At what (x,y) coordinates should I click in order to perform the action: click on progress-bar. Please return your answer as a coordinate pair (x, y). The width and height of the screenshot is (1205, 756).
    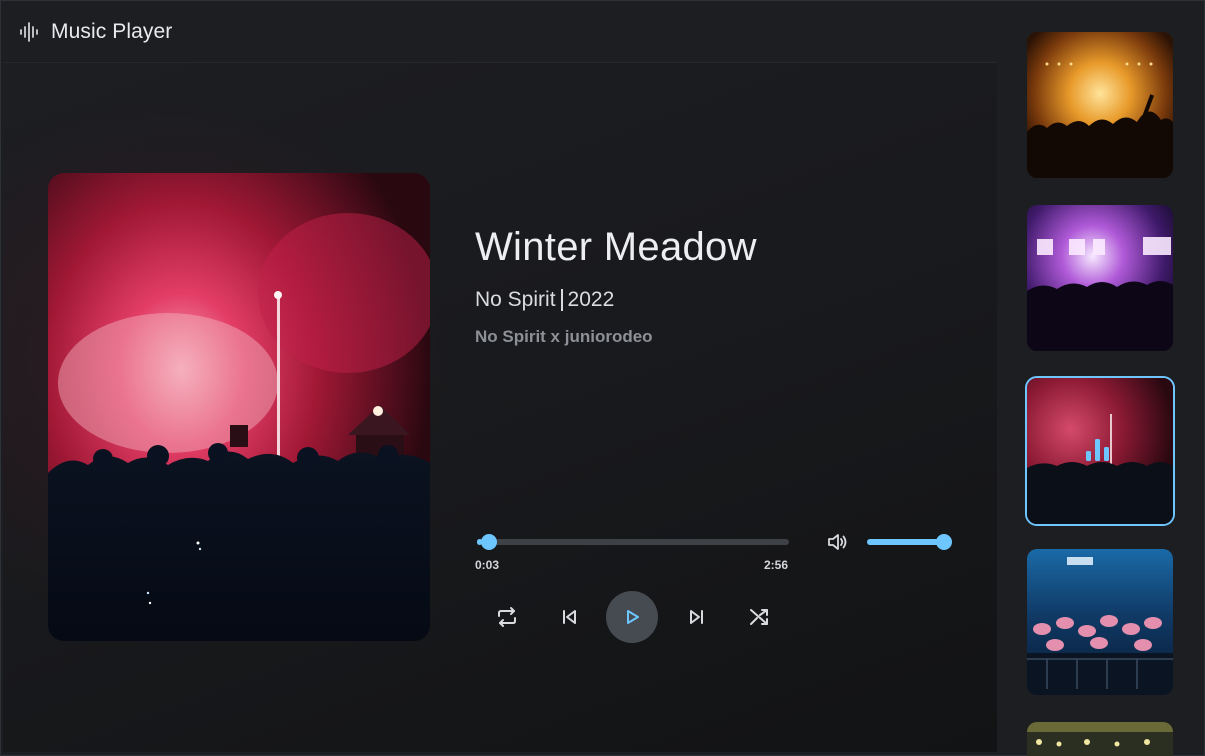
    Looking at the image, I should click on (633, 542).